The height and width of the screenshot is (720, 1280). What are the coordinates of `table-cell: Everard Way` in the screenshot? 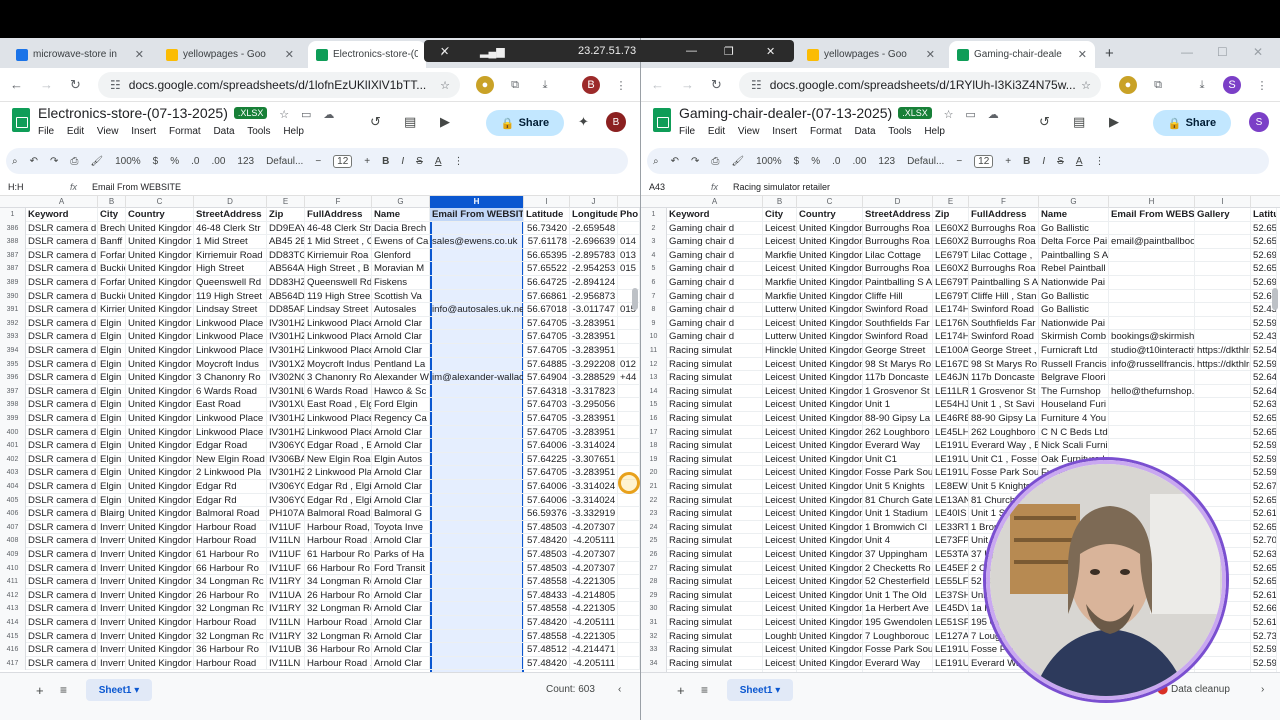 It's located at (898, 446).